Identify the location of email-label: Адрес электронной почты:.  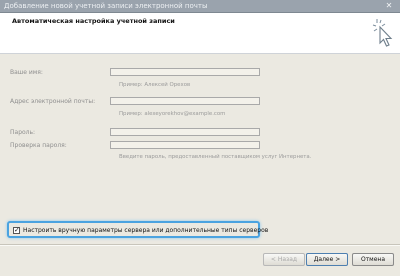
(53, 101).